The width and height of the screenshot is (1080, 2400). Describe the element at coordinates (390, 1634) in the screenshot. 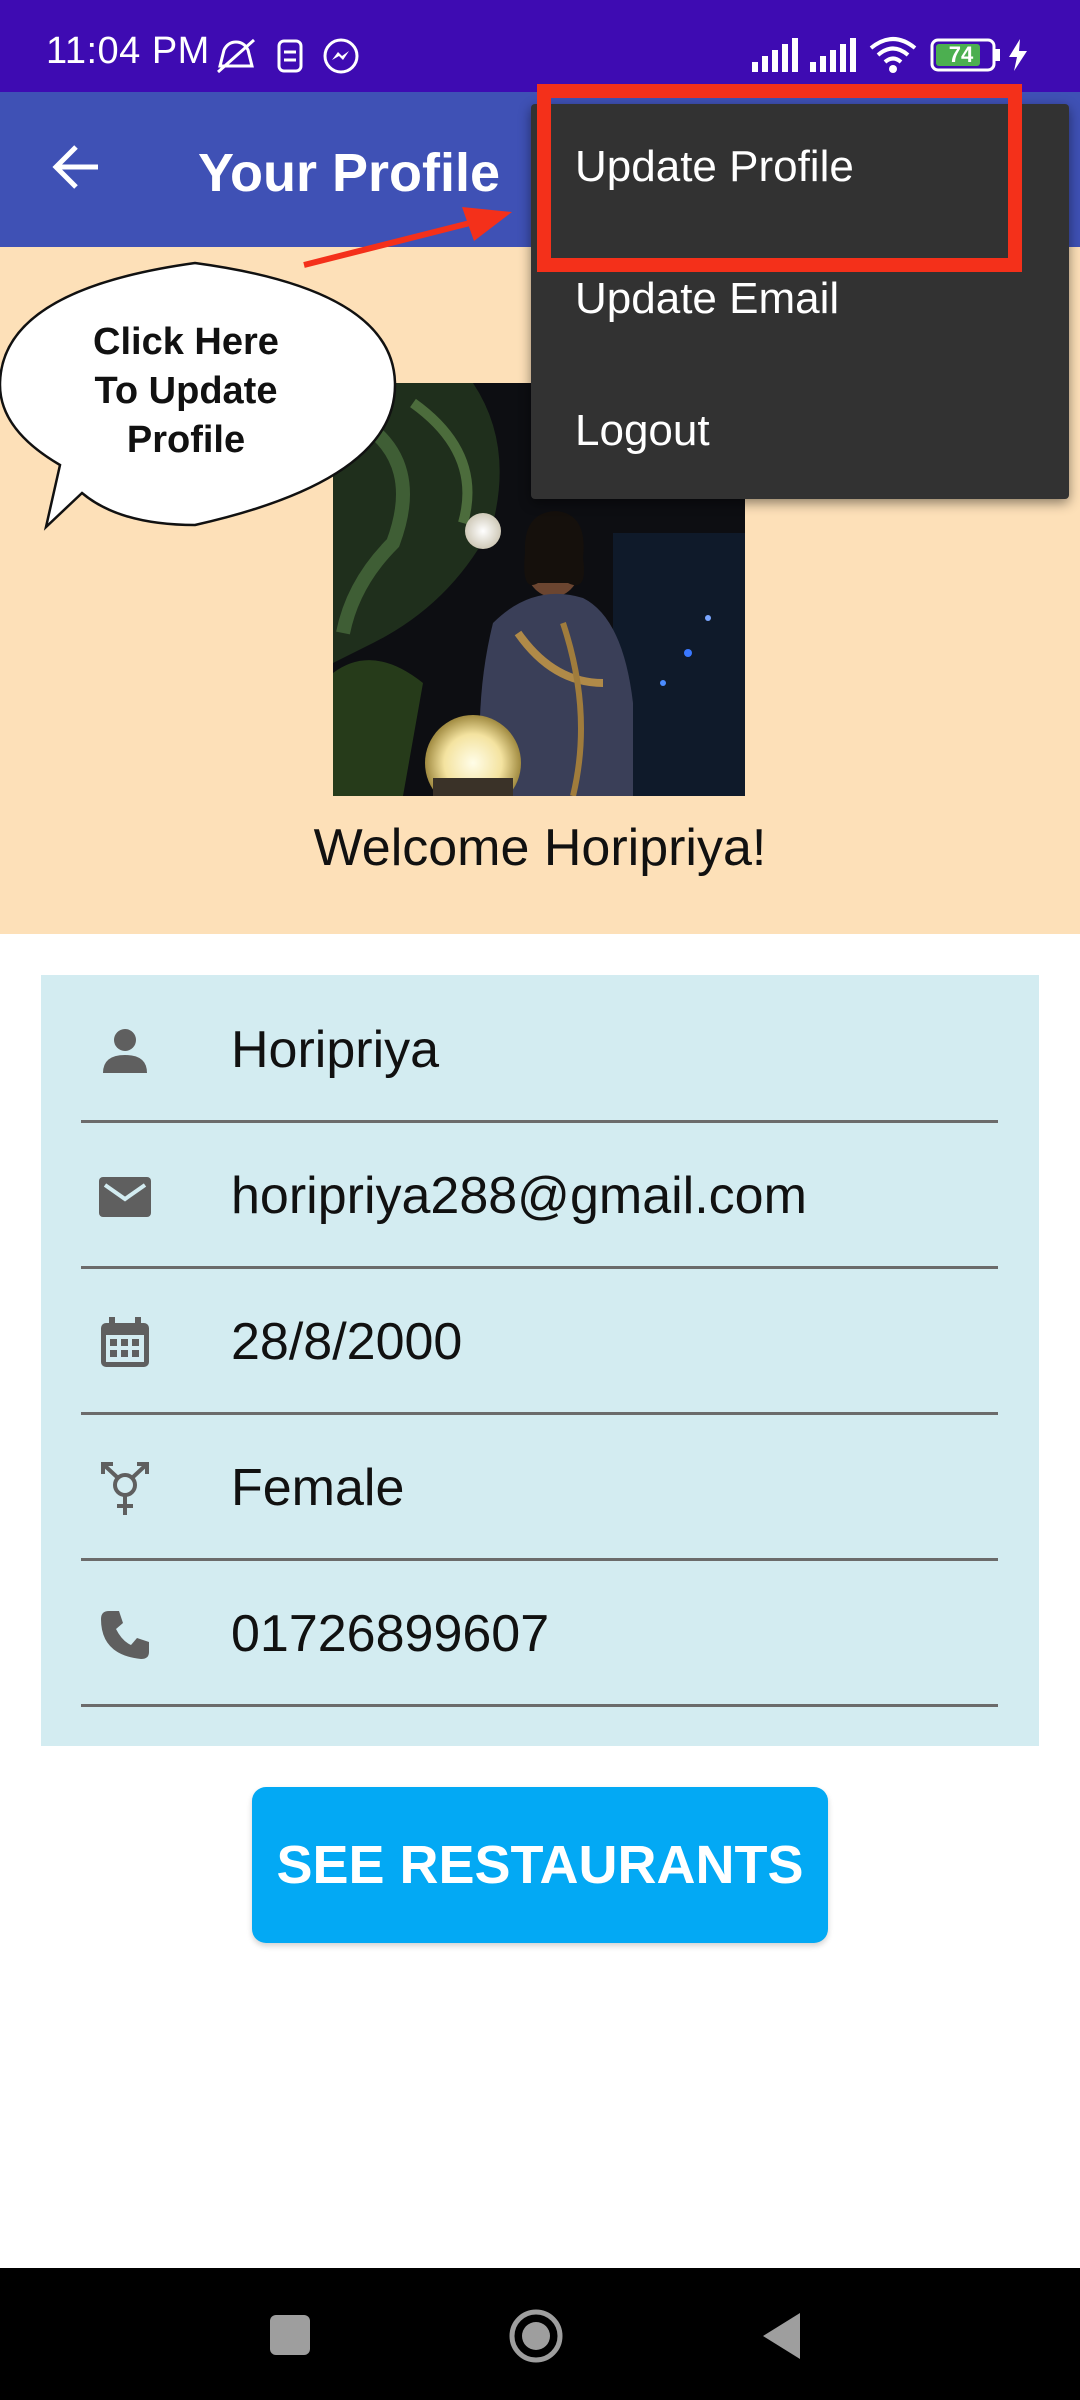

I see `phone-value: 01726899607` at that location.